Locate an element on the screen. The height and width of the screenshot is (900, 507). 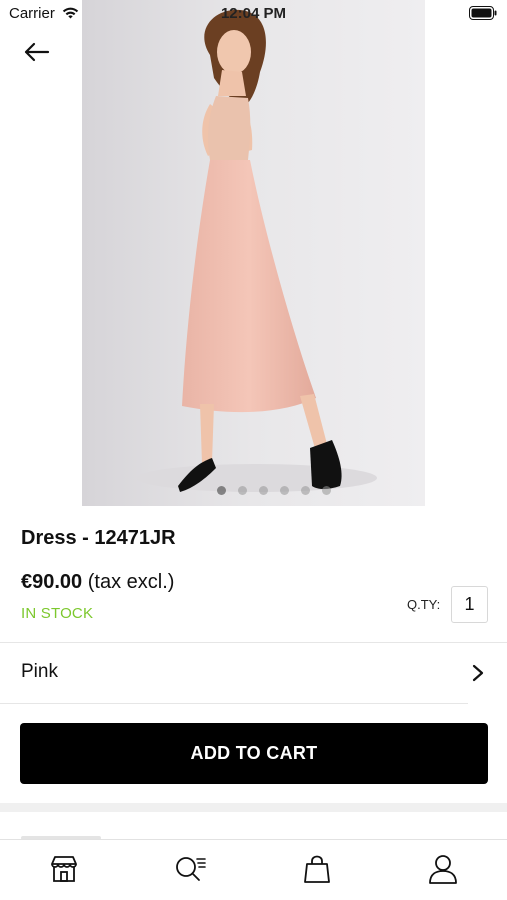
clock: 12:04 PM is located at coordinates (253, 13).